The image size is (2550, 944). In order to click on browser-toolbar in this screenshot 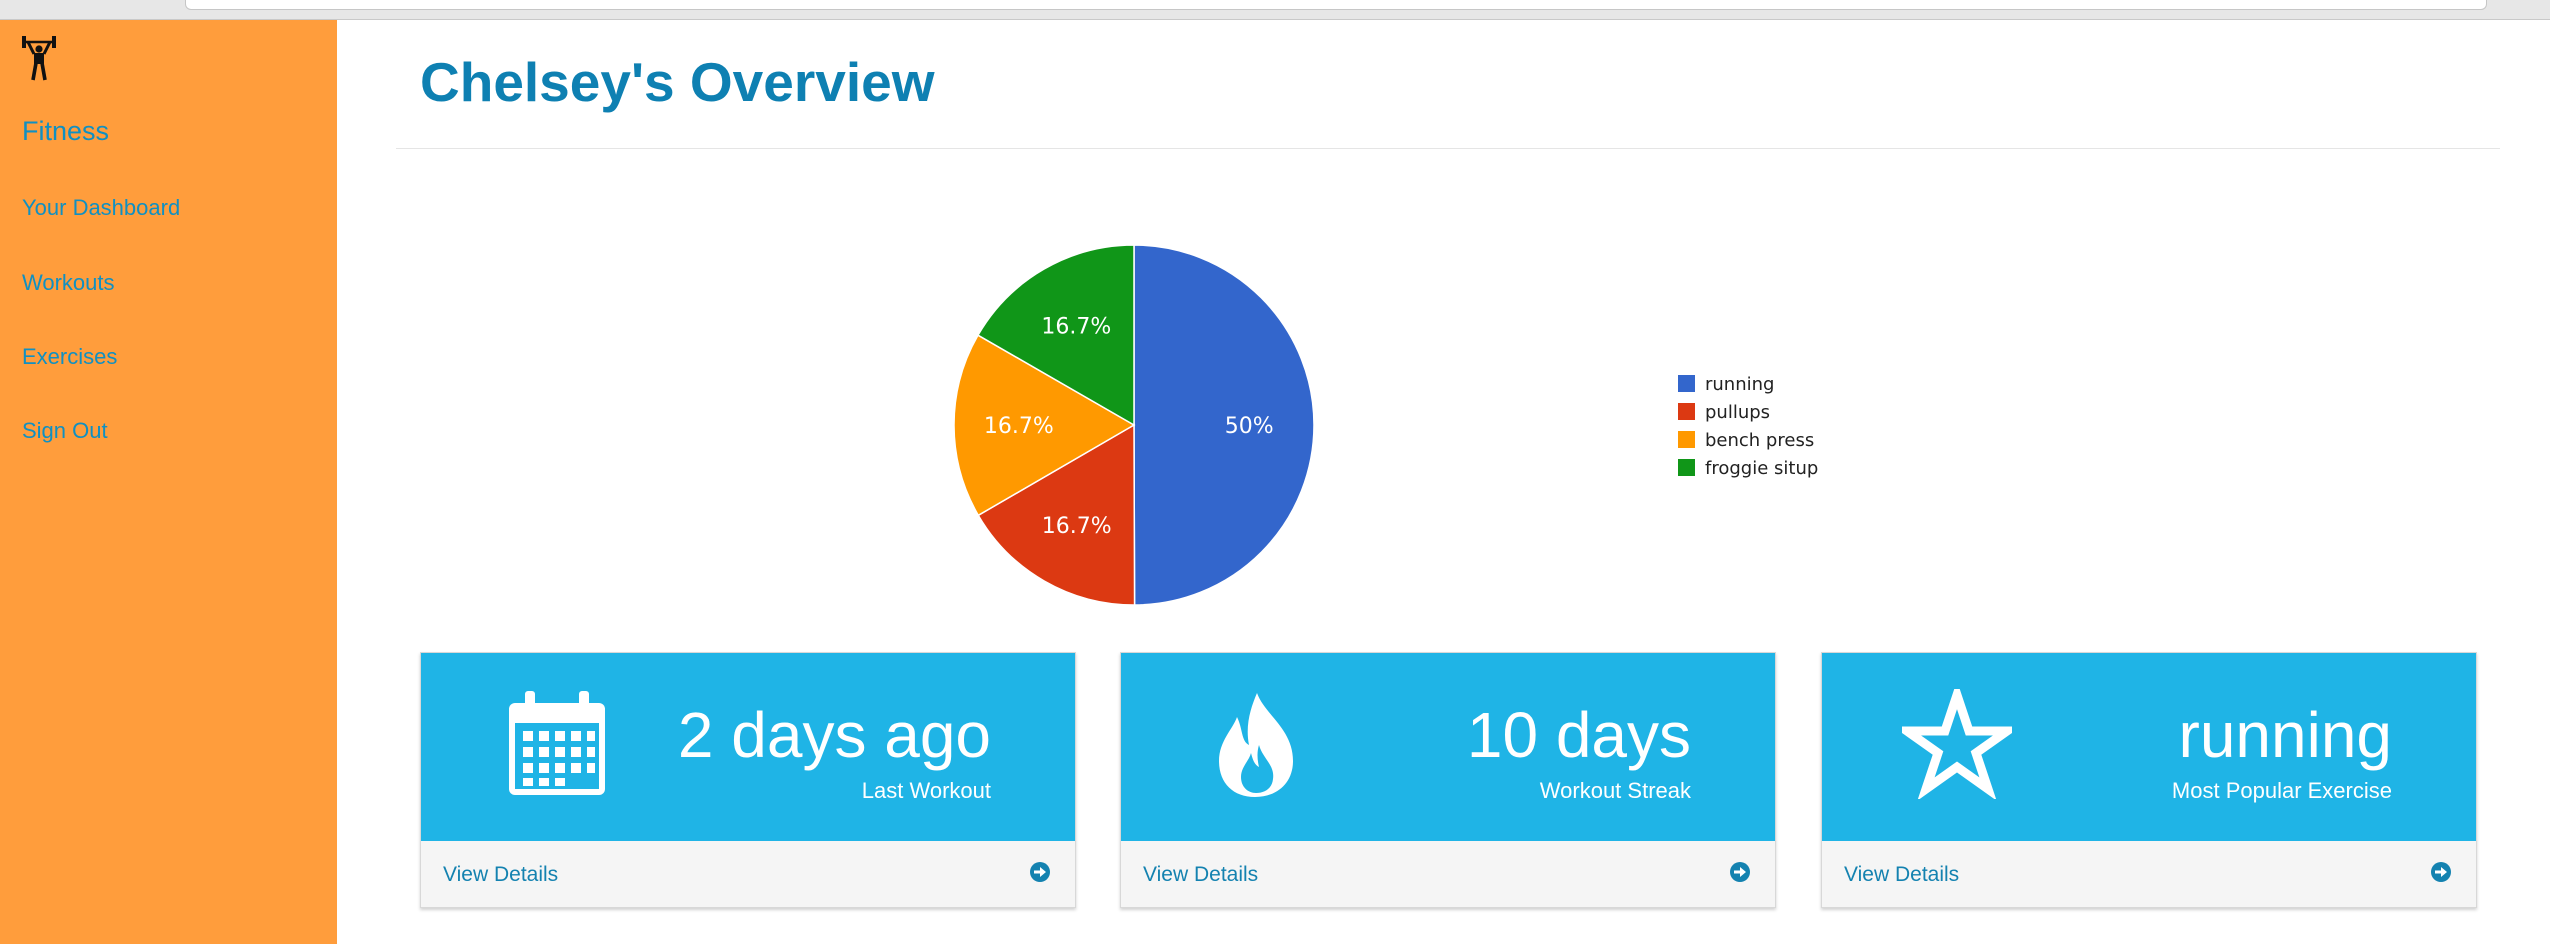, I will do `click(1275, 10)`.